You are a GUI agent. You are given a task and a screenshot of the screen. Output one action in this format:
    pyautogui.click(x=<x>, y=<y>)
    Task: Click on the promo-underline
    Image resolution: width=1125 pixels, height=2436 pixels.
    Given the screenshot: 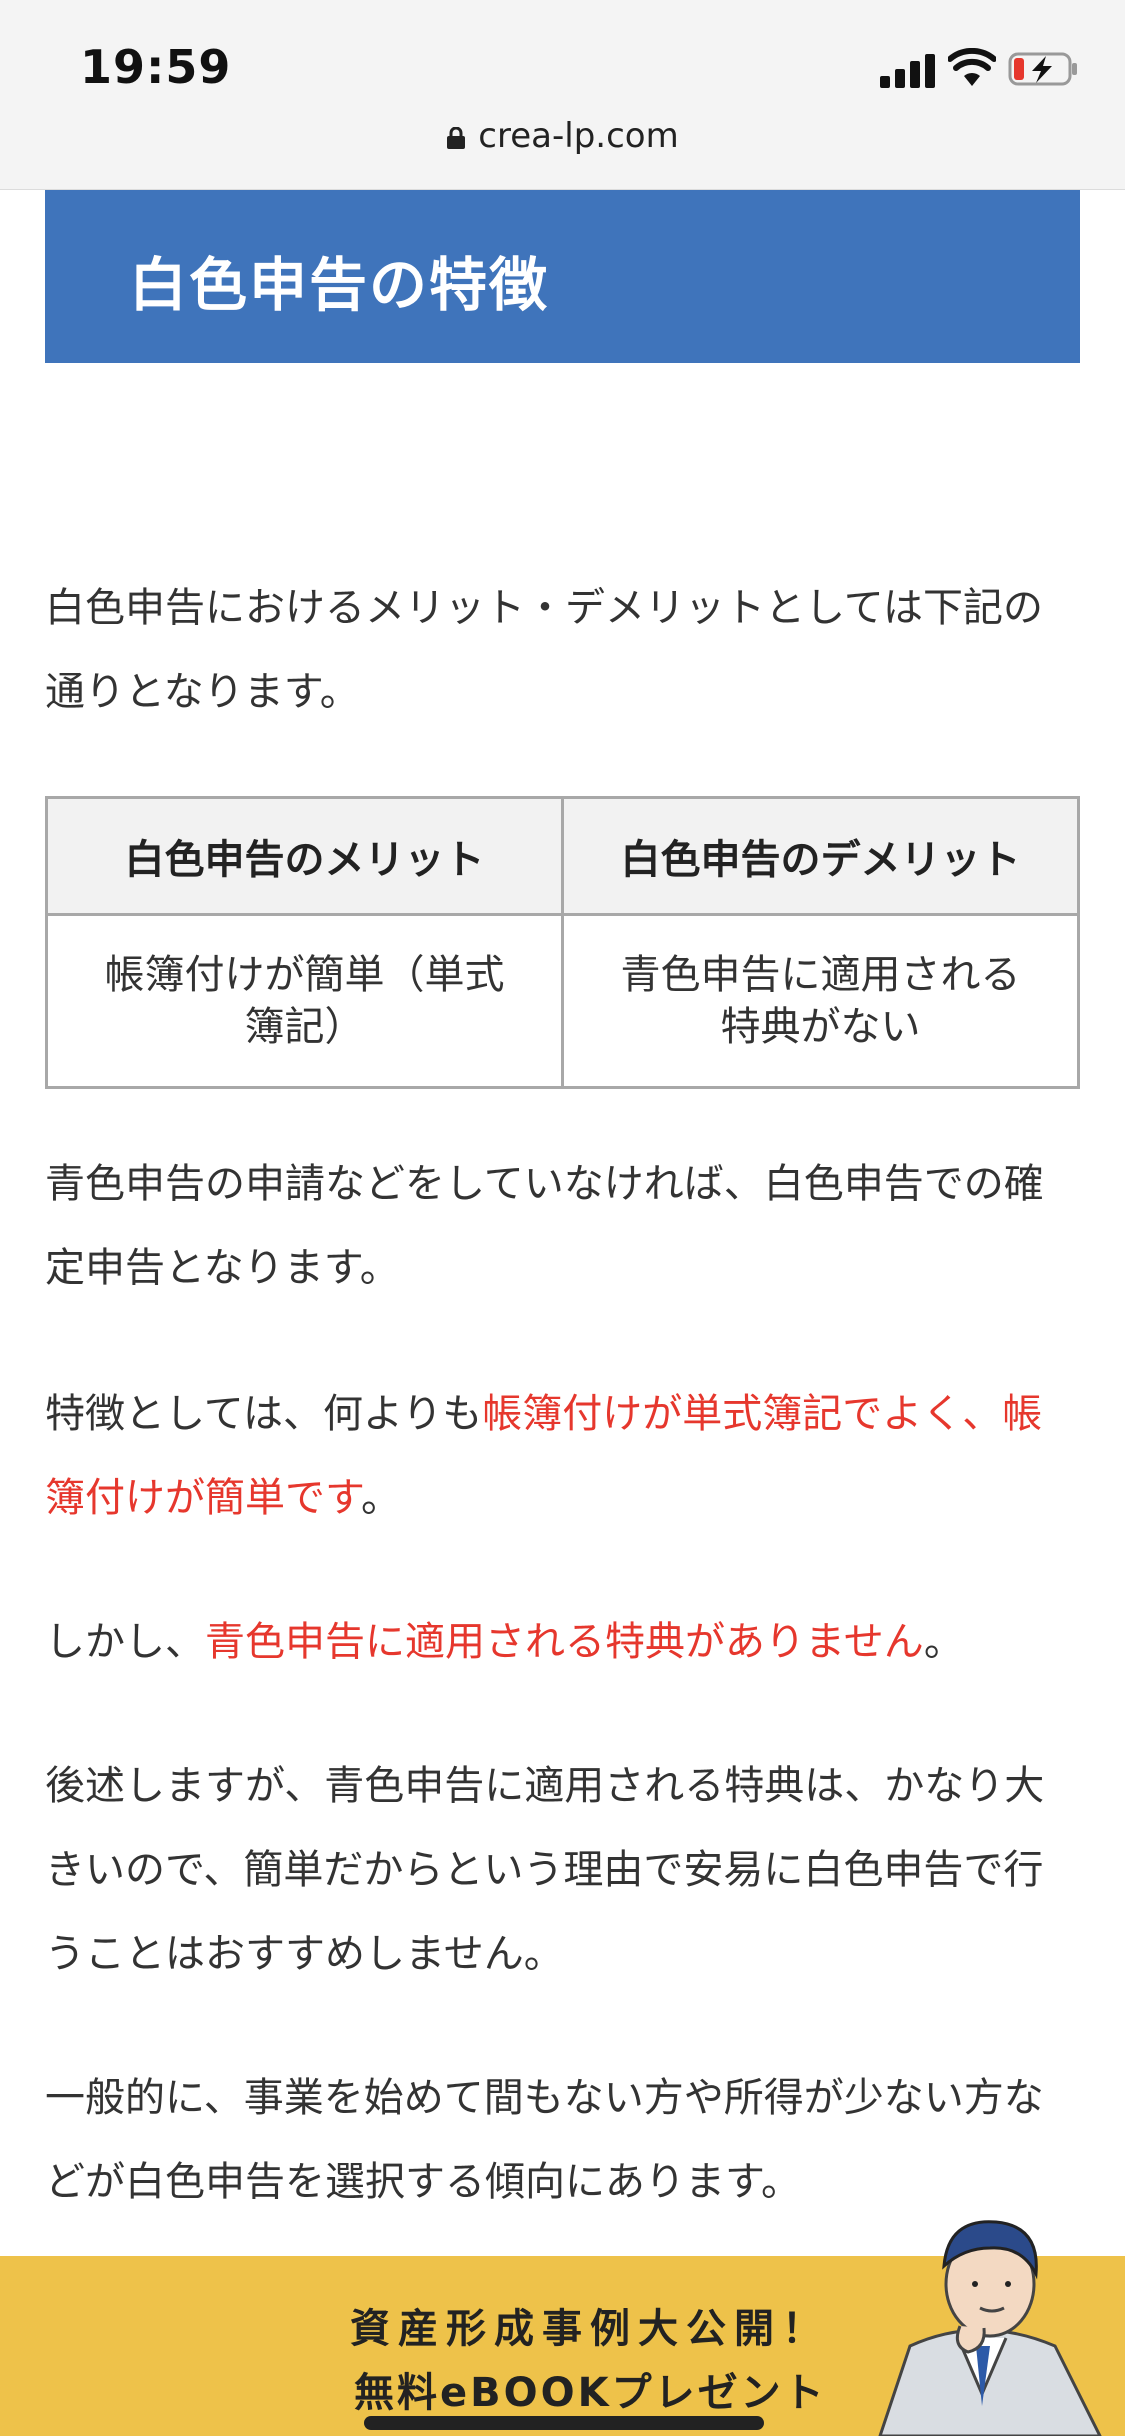 What is the action you would take?
    pyautogui.click(x=564, y=2423)
    